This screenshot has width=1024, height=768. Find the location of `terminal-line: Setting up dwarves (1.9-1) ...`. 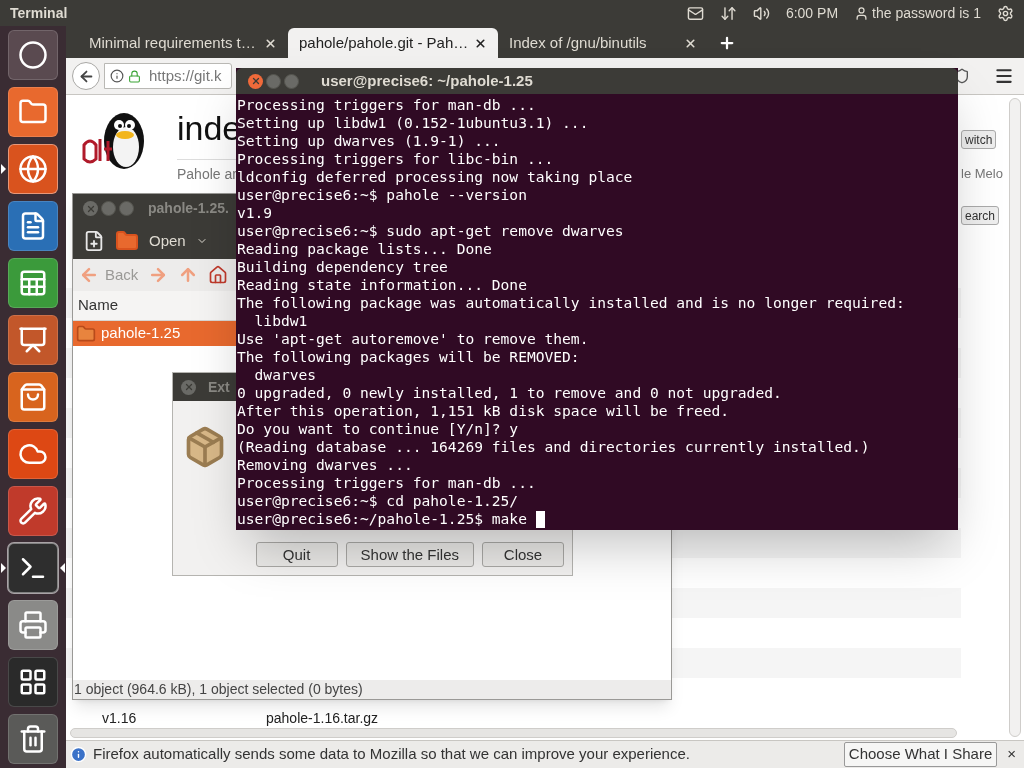

terminal-line: Setting up dwarves (1.9-1) ... is located at coordinates (369, 141).